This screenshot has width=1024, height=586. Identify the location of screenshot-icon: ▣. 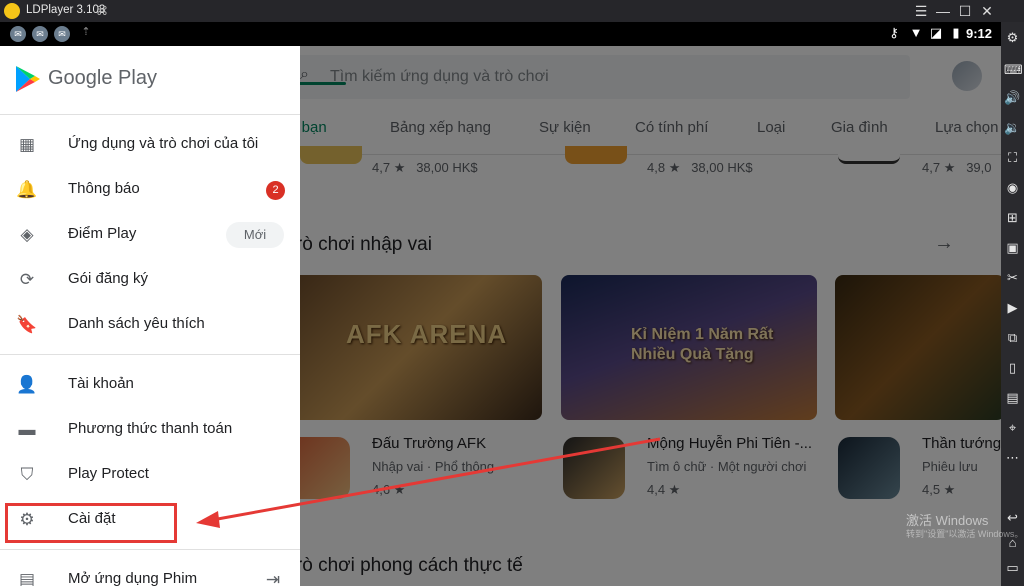
(1012, 247).